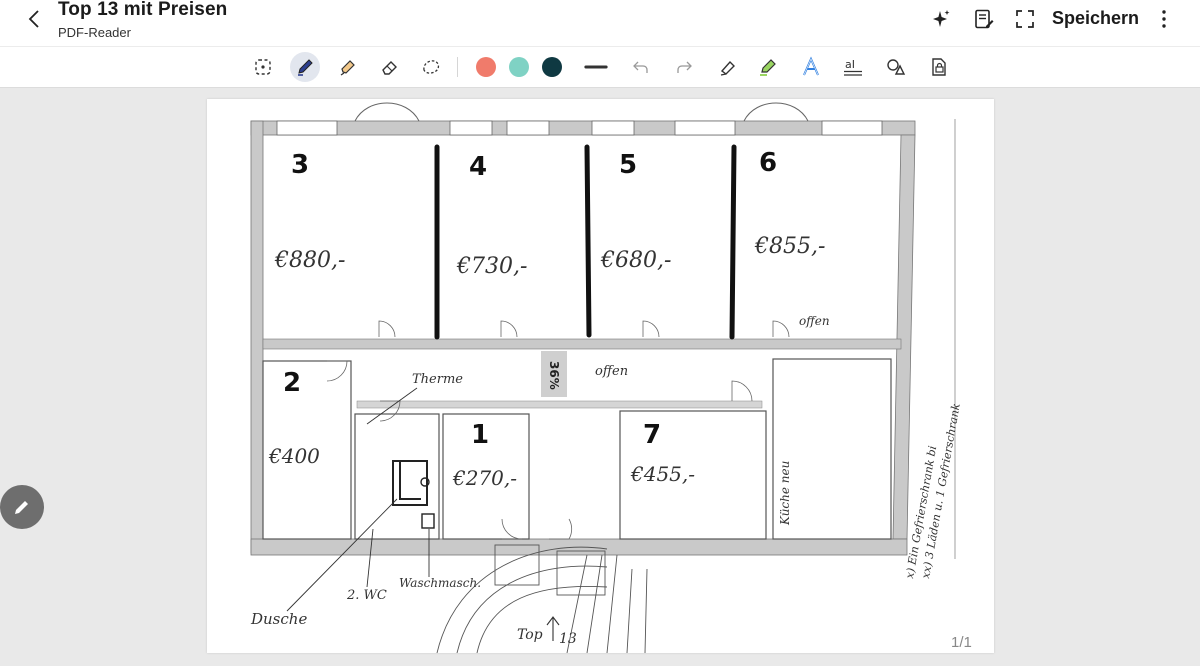 This screenshot has width=1200, height=666. I want to click on more-options-icon, so click(1164, 19).